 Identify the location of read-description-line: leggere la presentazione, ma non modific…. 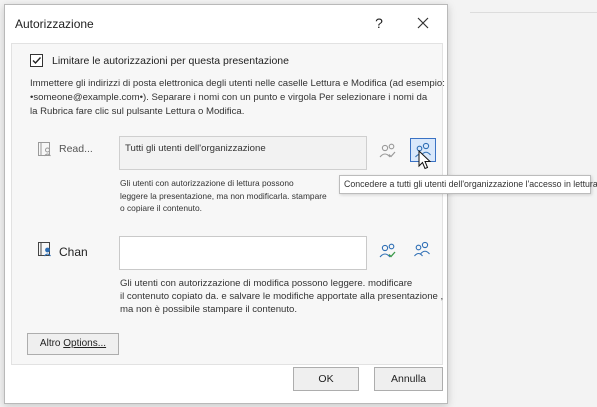
(223, 195).